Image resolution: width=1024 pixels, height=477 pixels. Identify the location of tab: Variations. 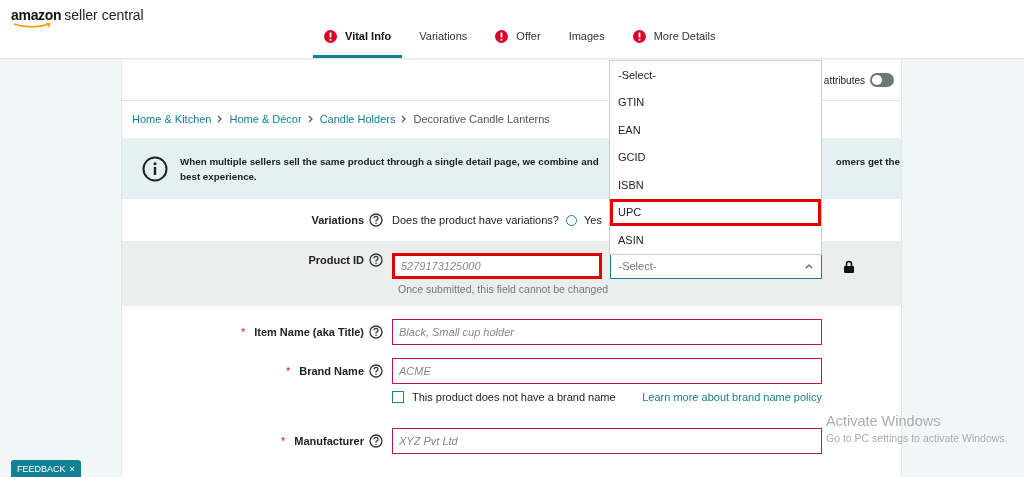
(443, 39).